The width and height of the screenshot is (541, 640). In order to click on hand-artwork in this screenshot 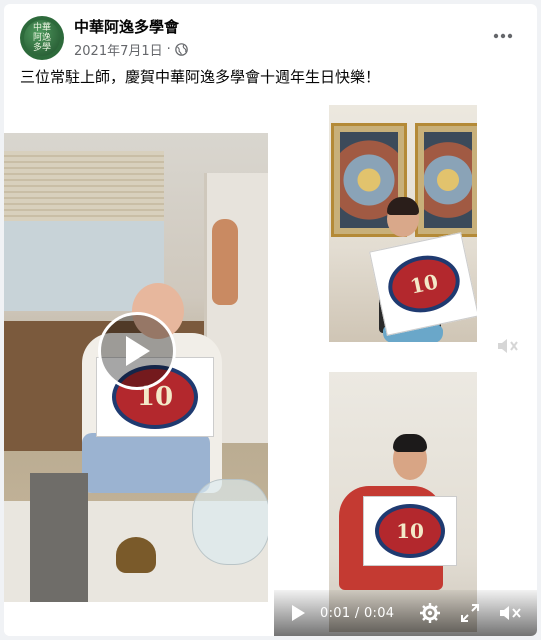, I will do `click(225, 262)`.